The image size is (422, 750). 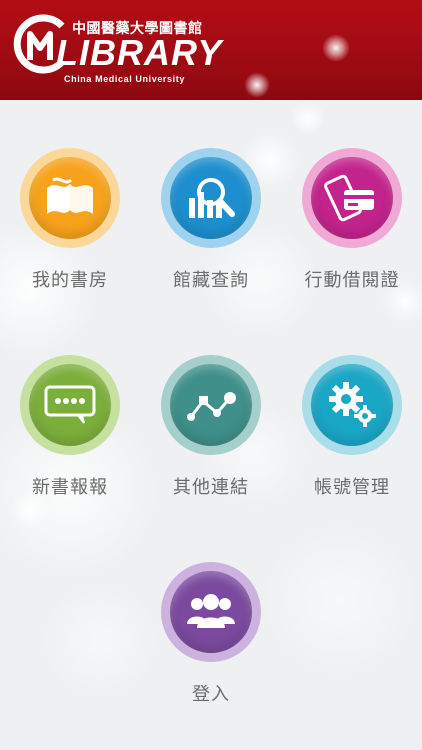 What do you see at coordinates (124, 79) in the screenshot?
I see `logo-subtitle: China Medical University` at bounding box center [124, 79].